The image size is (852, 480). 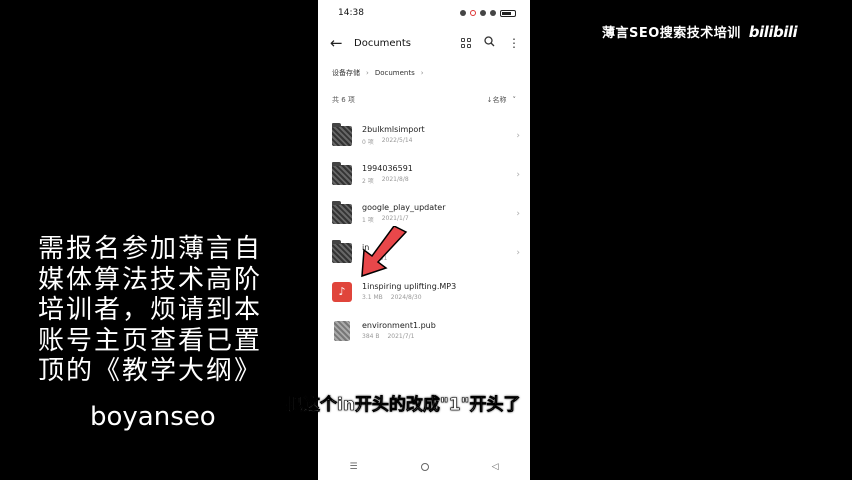 What do you see at coordinates (368, 220) in the screenshot?
I see `file-size: 1 项` at bounding box center [368, 220].